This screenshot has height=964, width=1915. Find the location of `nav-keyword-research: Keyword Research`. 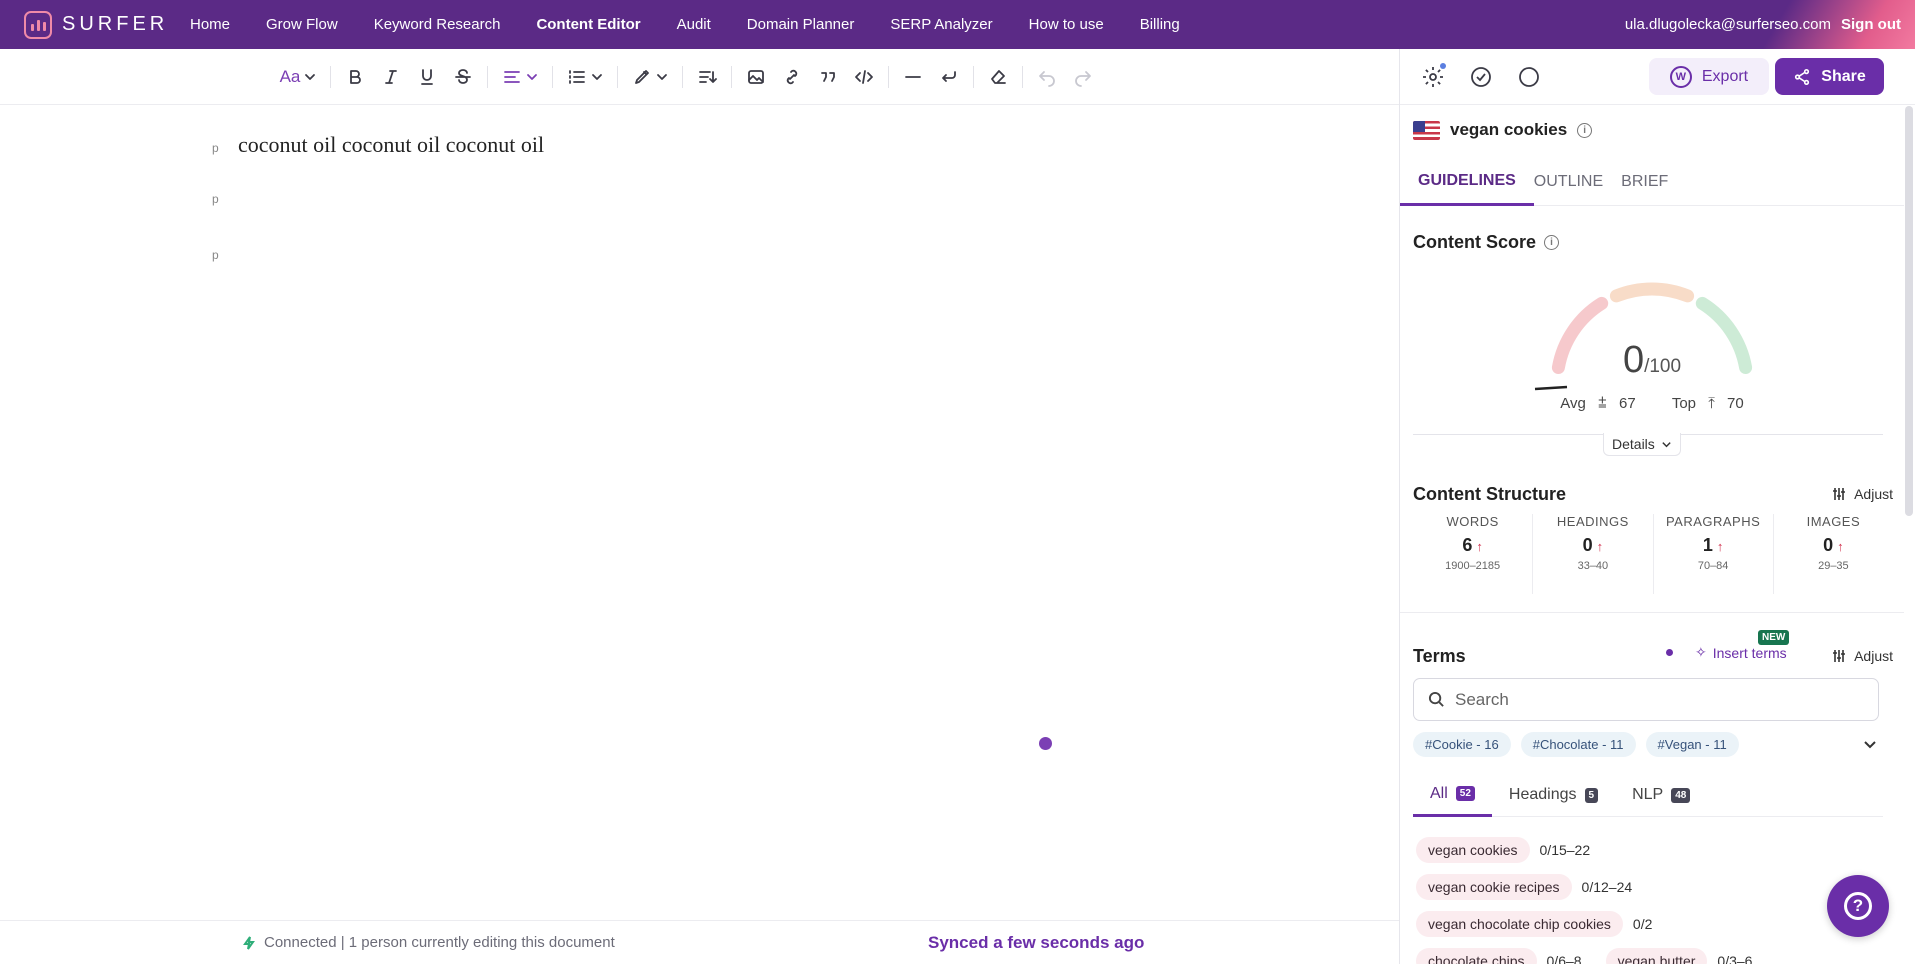

nav-keyword-research: Keyword Research is located at coordinates (437, 24).